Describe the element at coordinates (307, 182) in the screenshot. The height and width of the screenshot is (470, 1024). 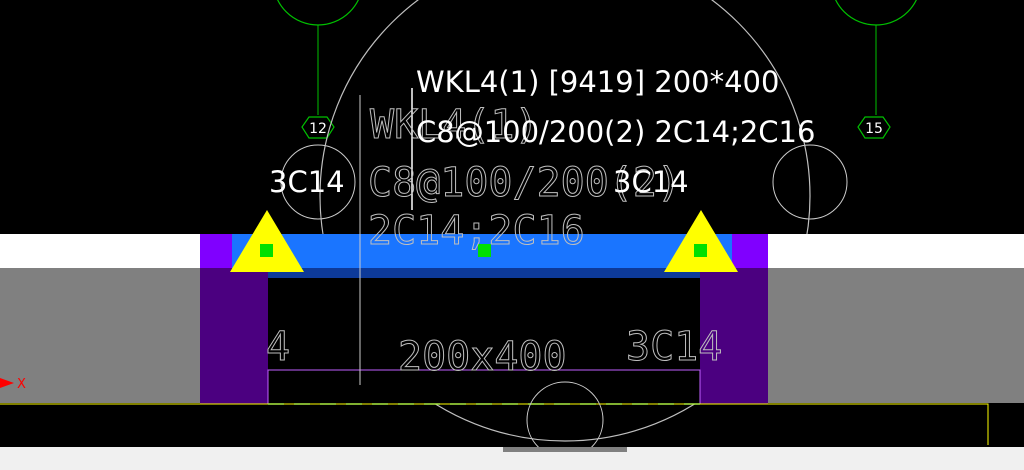
I see `support-label-left: 3C14` at that location.